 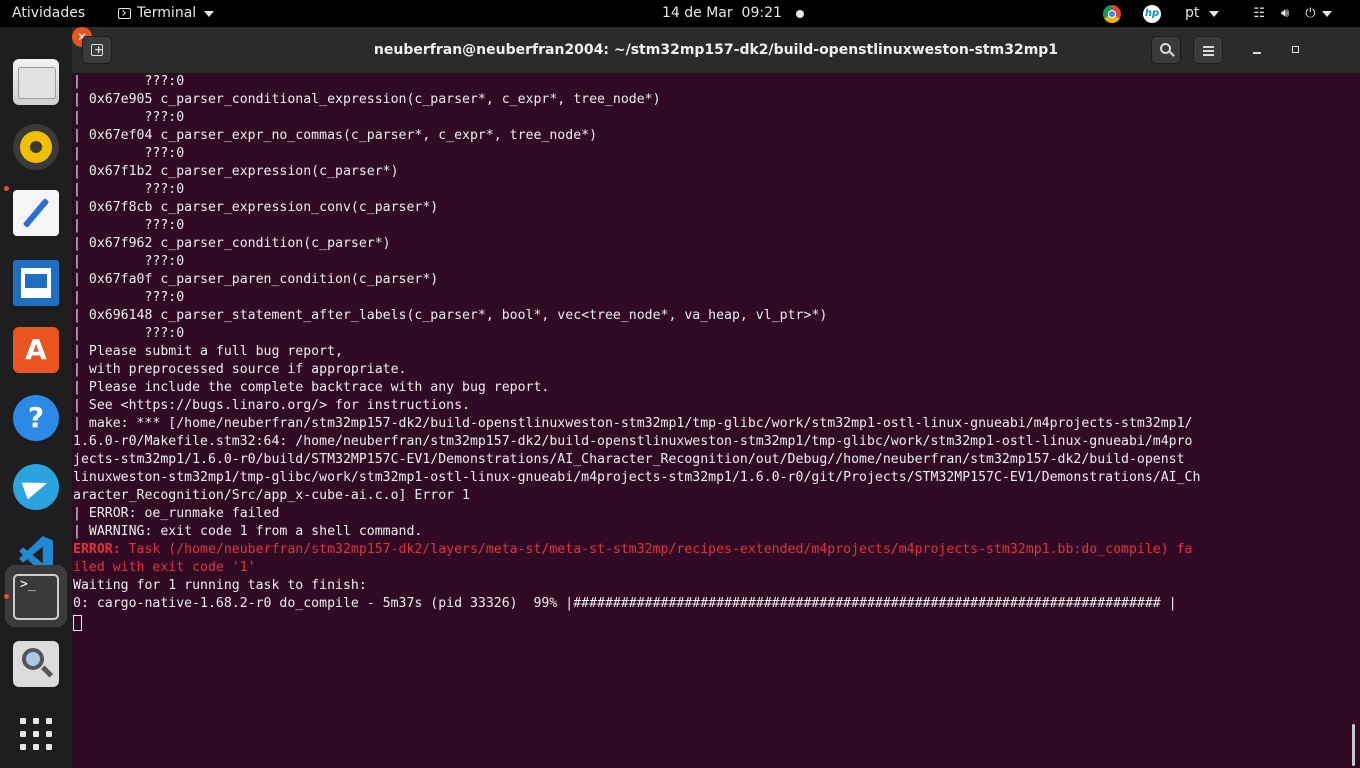 What do you see at coordinates (48, 13) in the screenshot?
I see `activities-button: Atividades` at bounding box center [48, 13].